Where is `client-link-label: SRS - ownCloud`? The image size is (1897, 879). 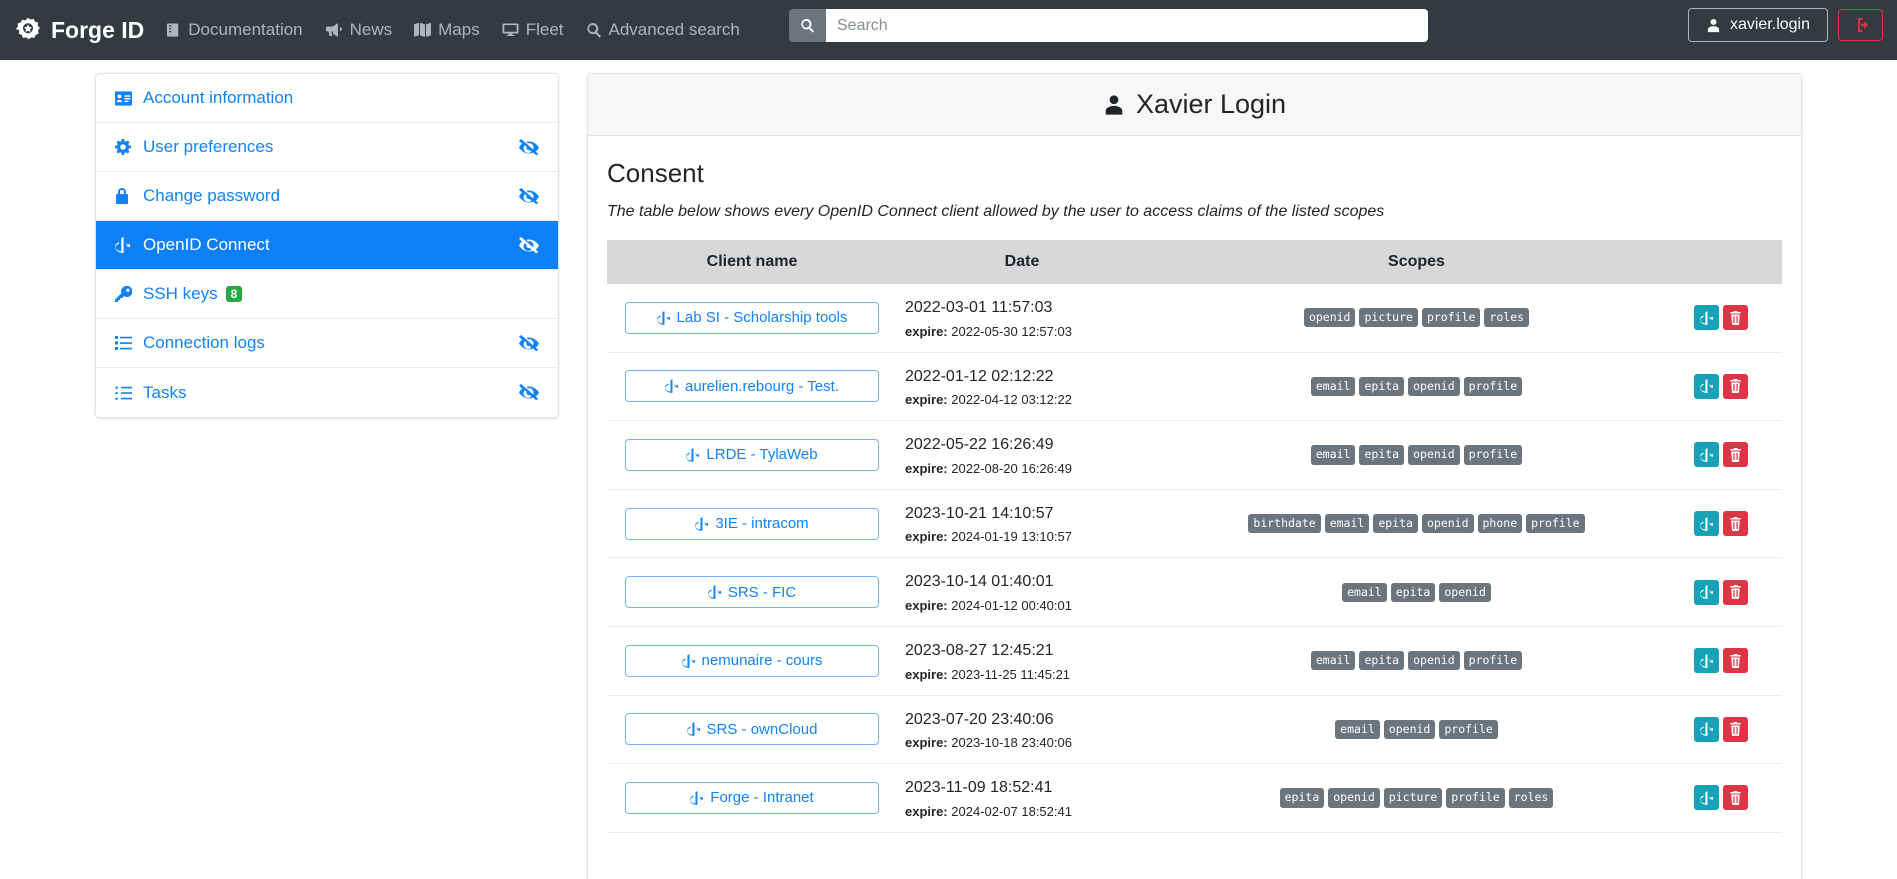
client-link-label: SRS - ownCloud is located at coordinates (762, 729).